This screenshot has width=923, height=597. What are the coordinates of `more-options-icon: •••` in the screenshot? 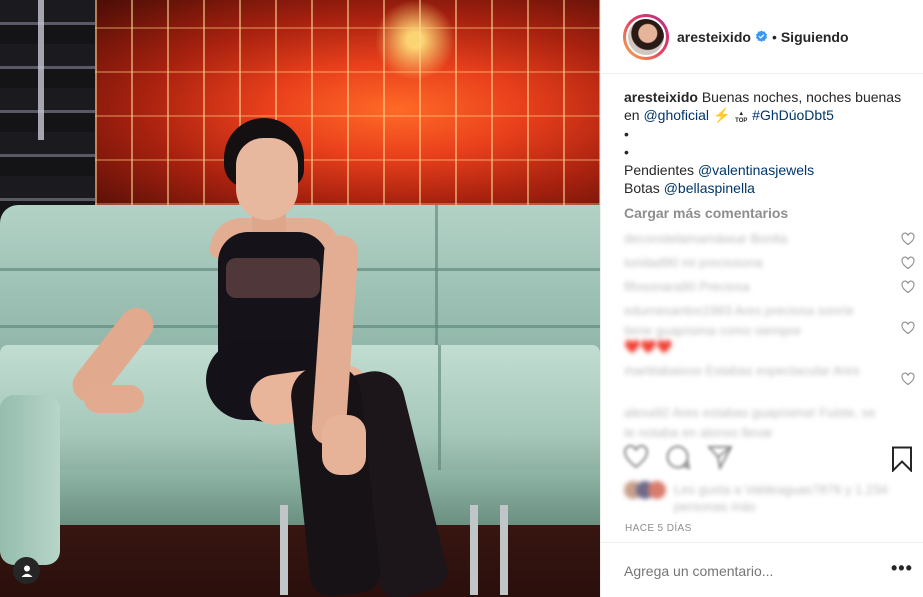 It's located at (902, 568).